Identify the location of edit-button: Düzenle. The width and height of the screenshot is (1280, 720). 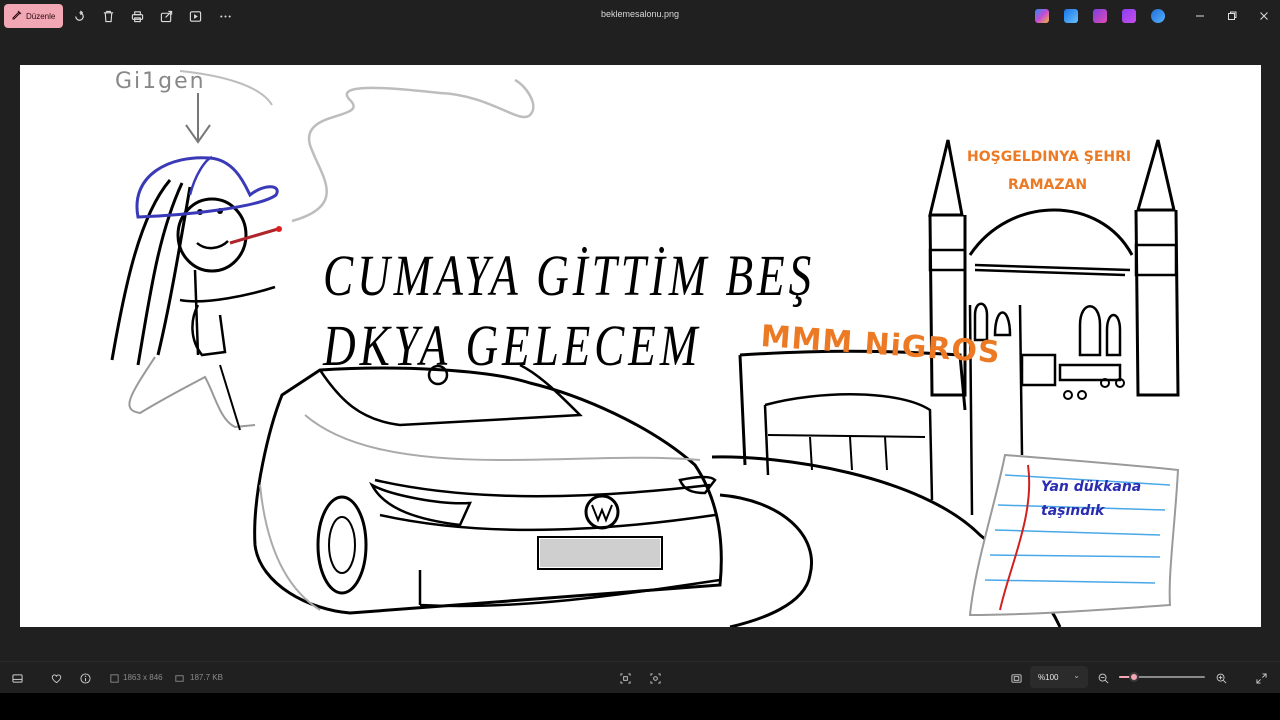
(33, 16).